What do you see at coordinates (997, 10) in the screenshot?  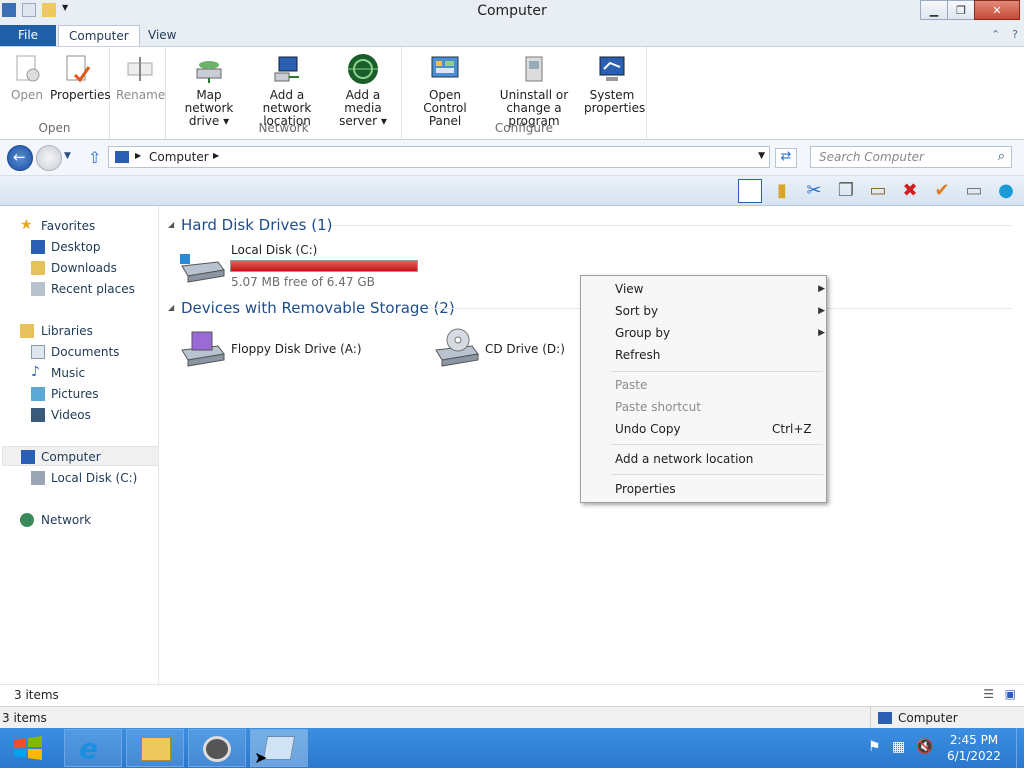 I see `close-button: ✕` at bounding box center [997, 10].